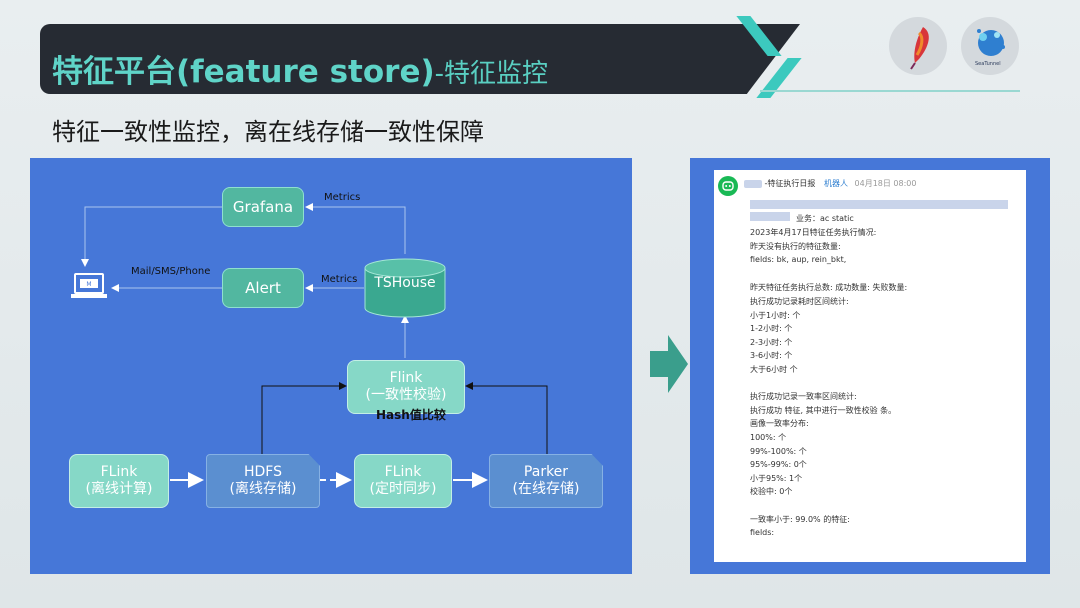  I want to click on chat-line: 昨天没有执行的特征数量:, so click(795, 246).